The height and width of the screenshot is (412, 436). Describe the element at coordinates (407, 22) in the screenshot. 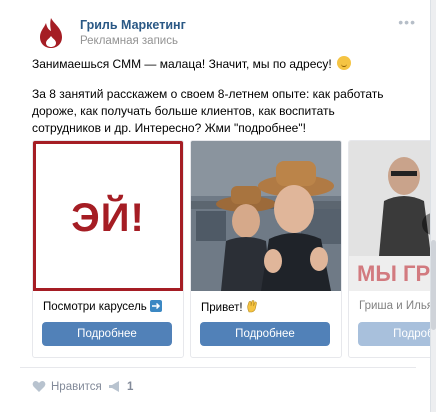

I see `more-dots-icon: •••` at that location.